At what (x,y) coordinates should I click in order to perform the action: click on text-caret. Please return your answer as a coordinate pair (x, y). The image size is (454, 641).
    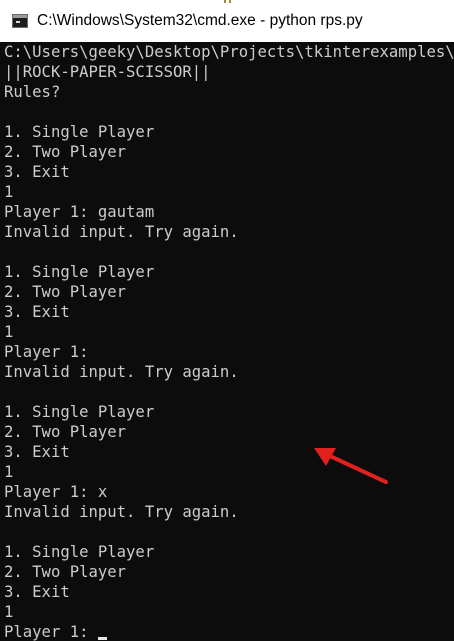
    Looking at the image, I should click on (102, 638).